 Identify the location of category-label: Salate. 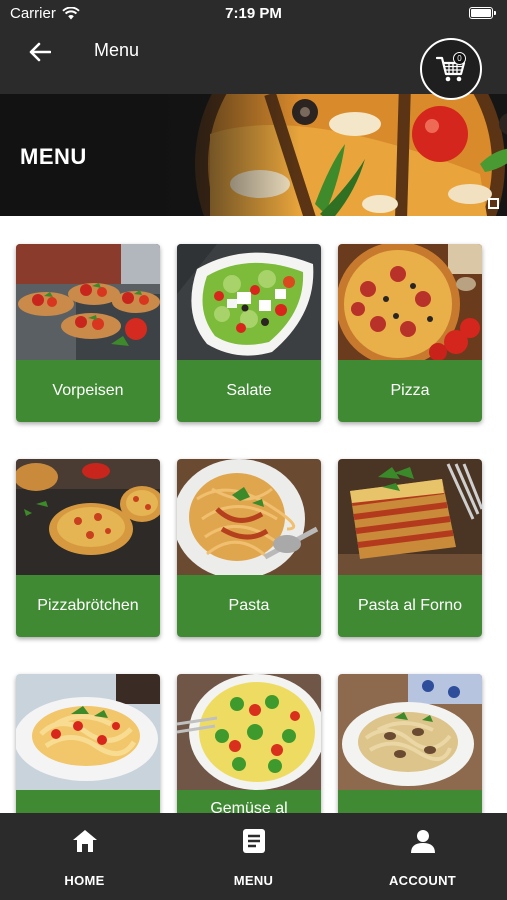
(249, 391).